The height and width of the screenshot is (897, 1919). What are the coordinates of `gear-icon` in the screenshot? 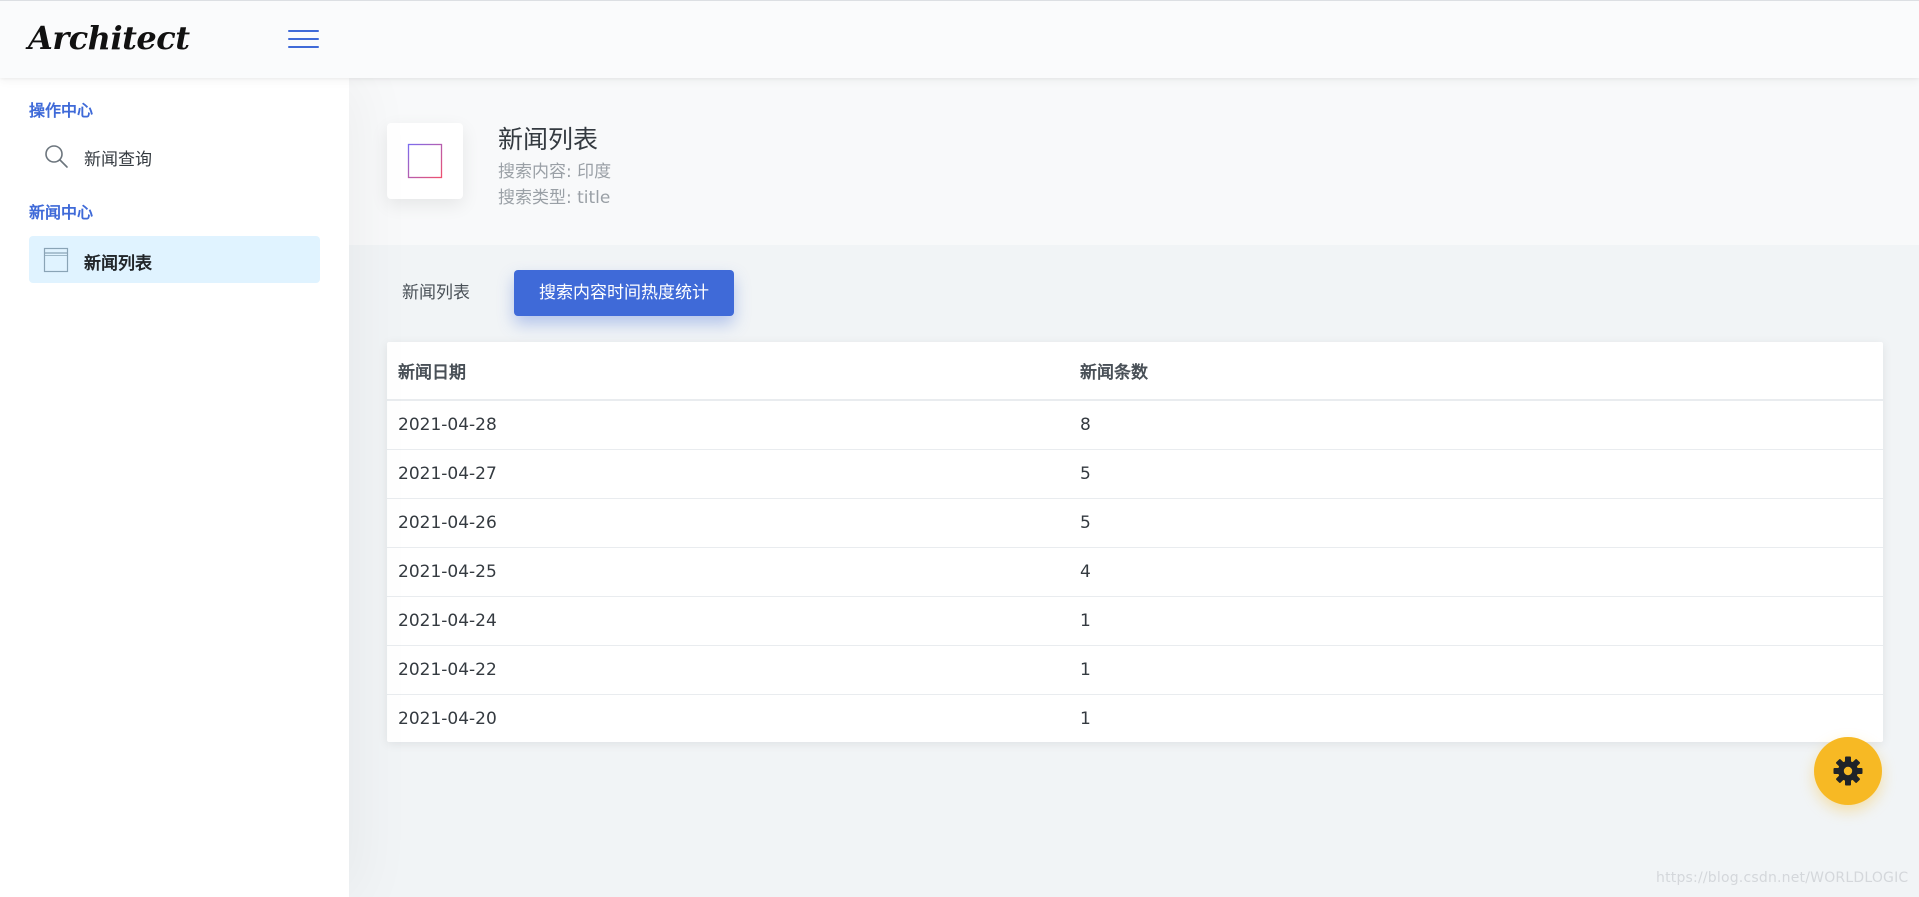 It's located at (1848, 771).